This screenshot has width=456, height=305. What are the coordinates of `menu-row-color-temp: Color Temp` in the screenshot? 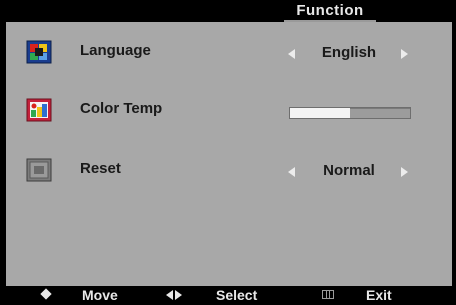 It's located at (229, 112).